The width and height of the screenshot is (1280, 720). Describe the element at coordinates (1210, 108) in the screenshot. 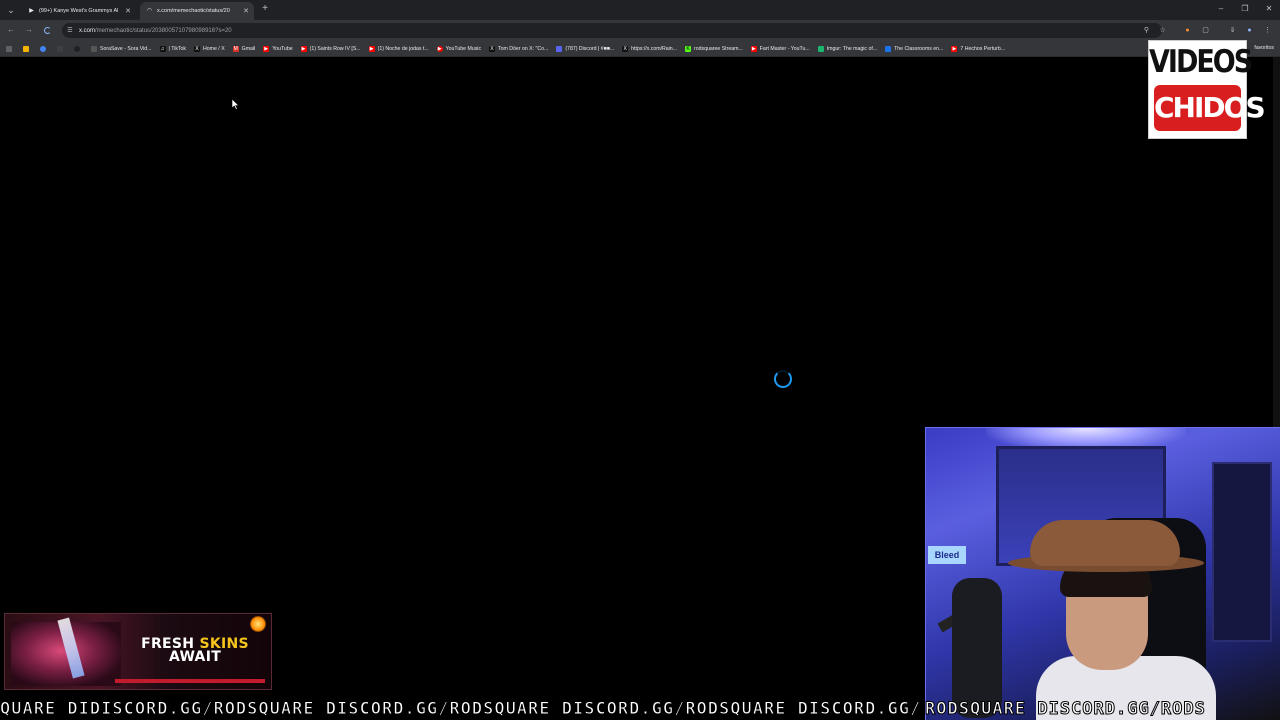

I see `logo-text-line2: CHIDOS` at that location.